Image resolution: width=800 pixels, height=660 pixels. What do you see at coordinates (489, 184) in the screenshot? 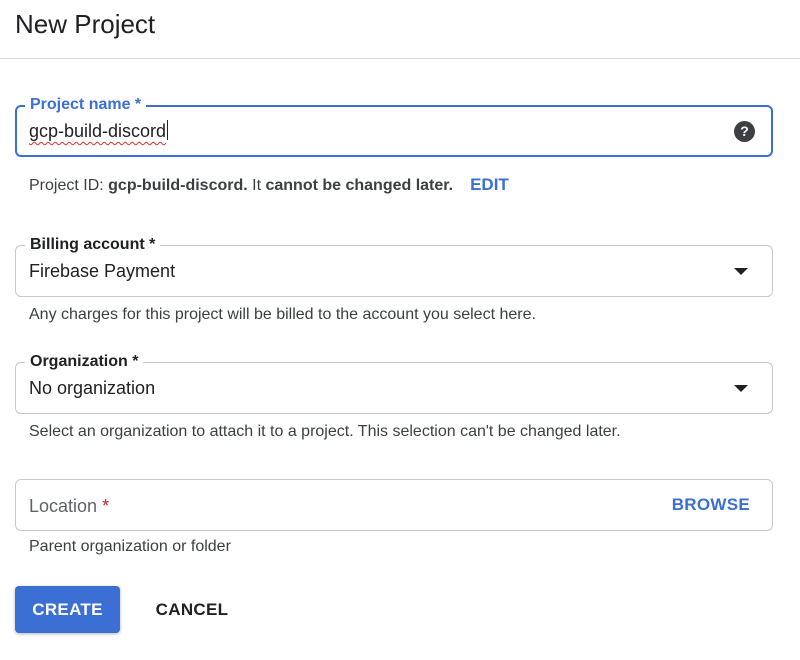
I see `edit-project-id-button: EDIT` at bounding box center [489, 184].